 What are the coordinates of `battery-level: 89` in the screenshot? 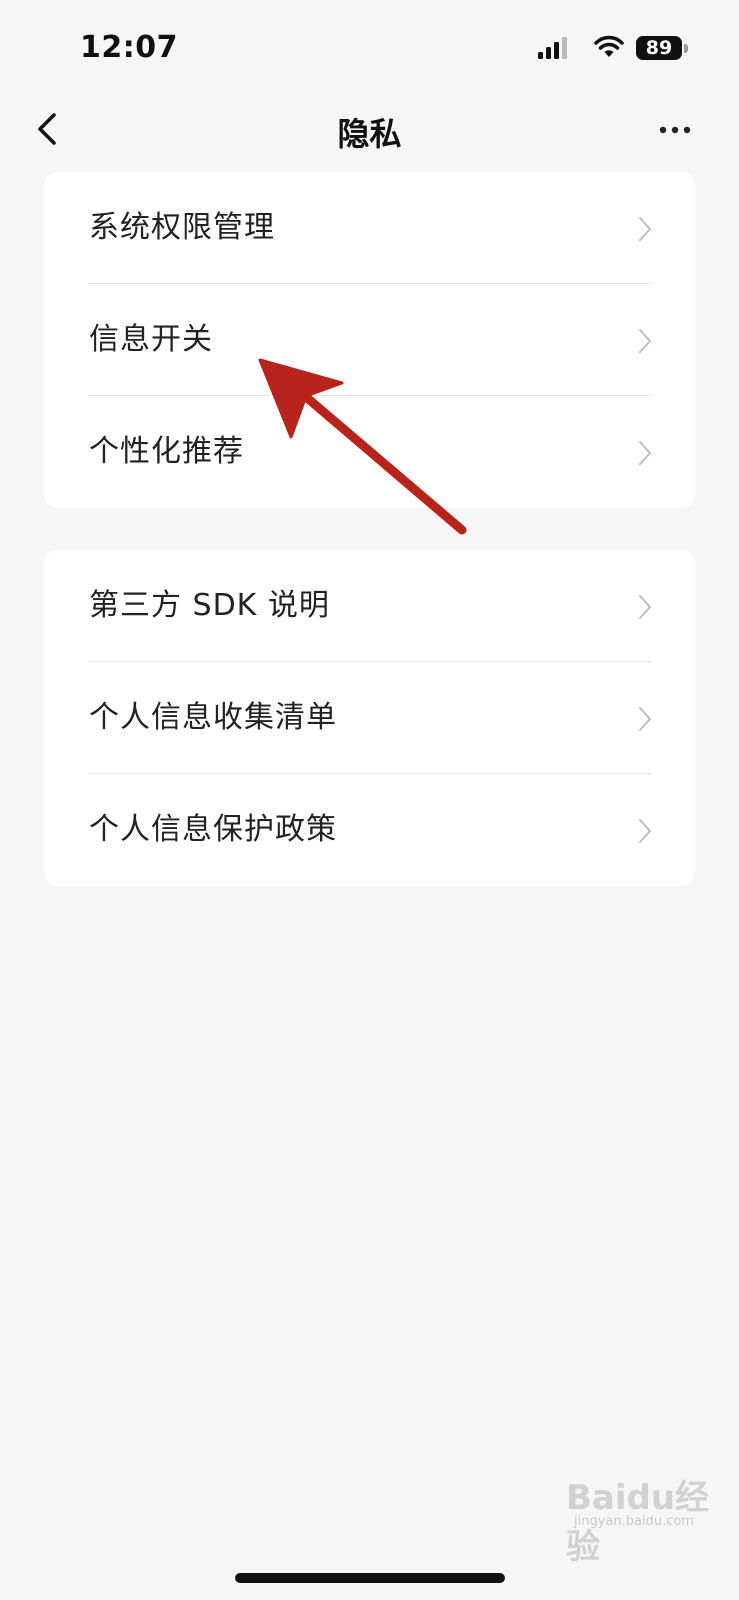 It's located at (659, 48).